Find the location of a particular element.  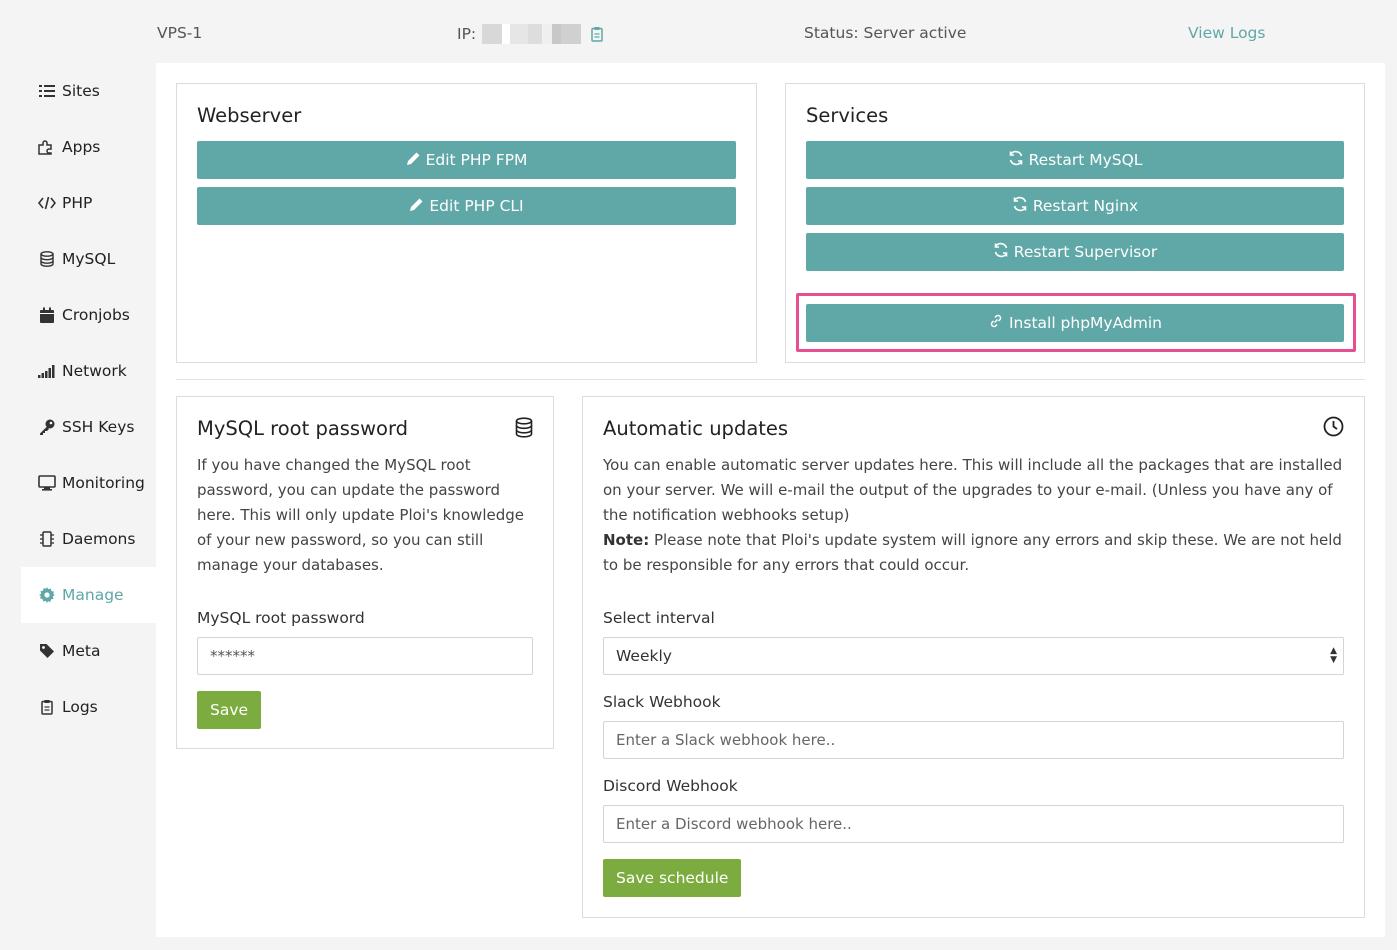

link-icon is located at coordinates (996, 323).